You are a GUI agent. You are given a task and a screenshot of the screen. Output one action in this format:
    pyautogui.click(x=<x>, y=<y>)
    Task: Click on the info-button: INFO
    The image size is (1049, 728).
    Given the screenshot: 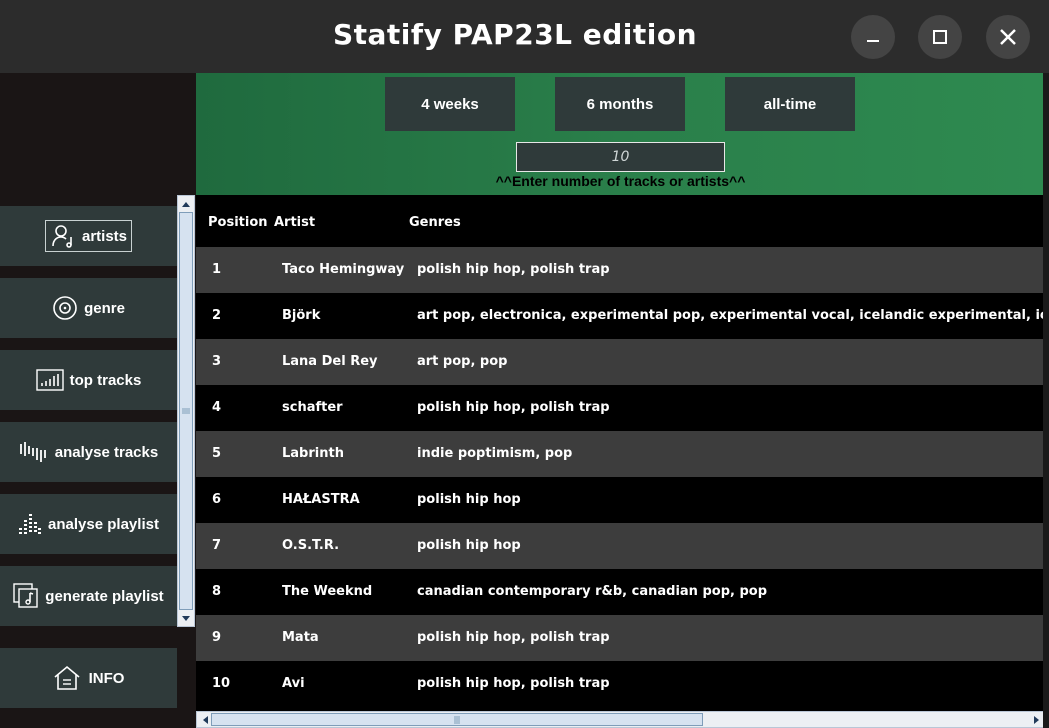 What is the action you would take?
    pyautogui.click(x=88, y=678)
    